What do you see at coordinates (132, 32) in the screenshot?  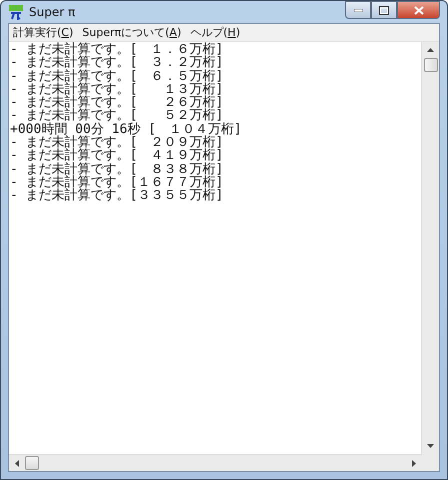 I see `menu-item: Superπについて(A)` at bounding box center [132, 32].